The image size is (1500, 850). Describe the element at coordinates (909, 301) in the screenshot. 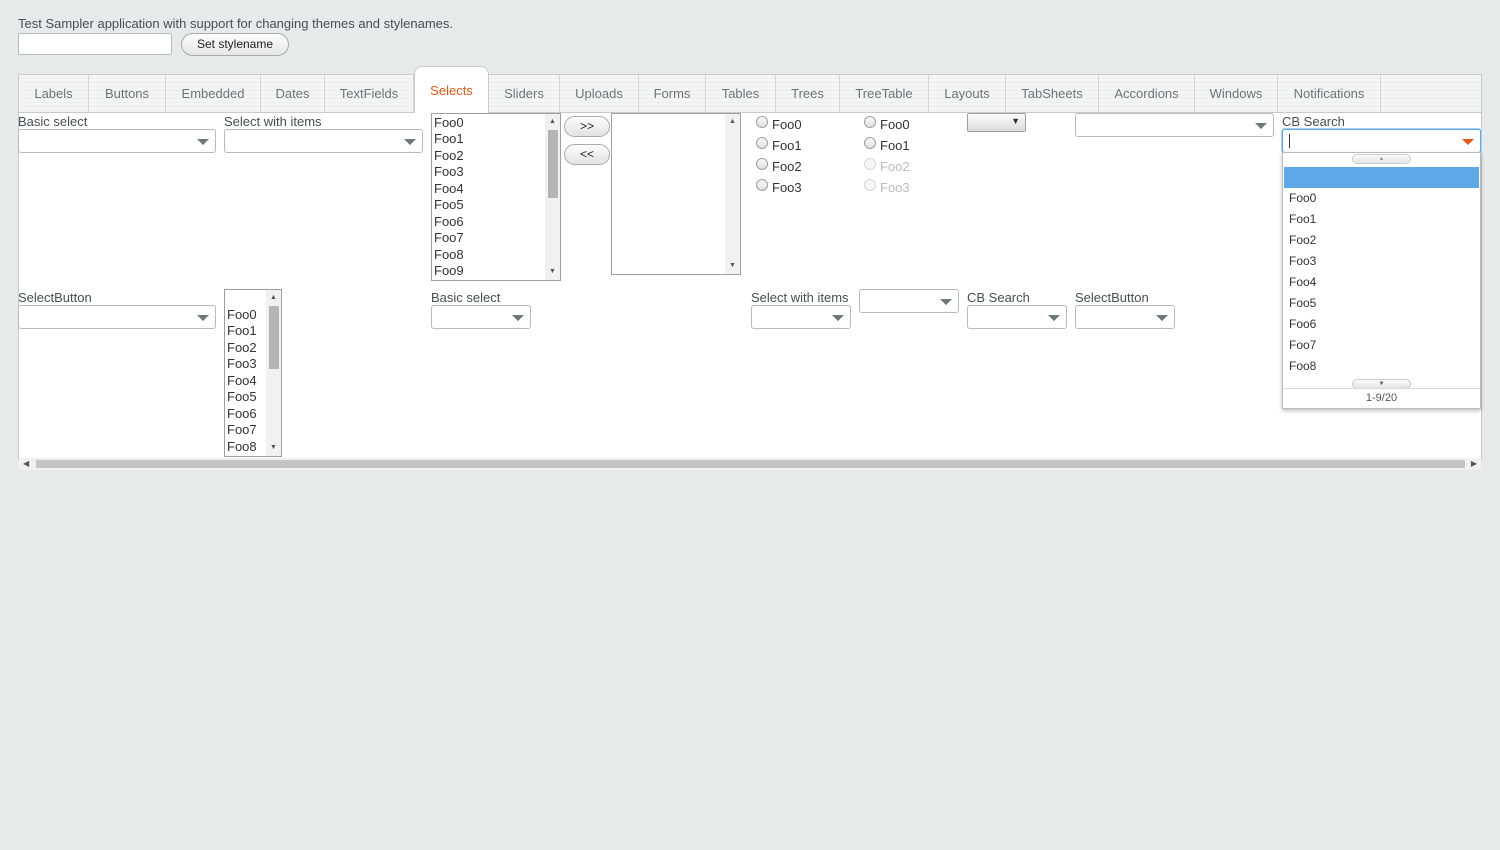

I see `combo-box-small` at that location.